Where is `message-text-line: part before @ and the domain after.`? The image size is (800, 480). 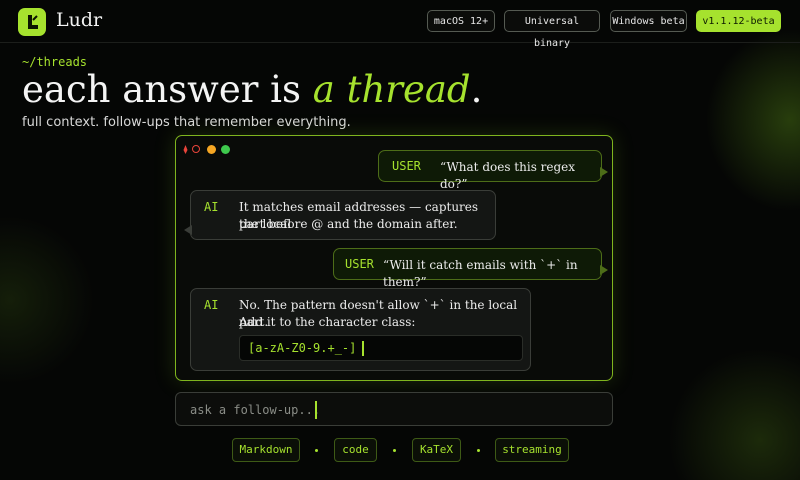 message-text-line: part before @ and the domain after. is located at coordinates (348, 224).